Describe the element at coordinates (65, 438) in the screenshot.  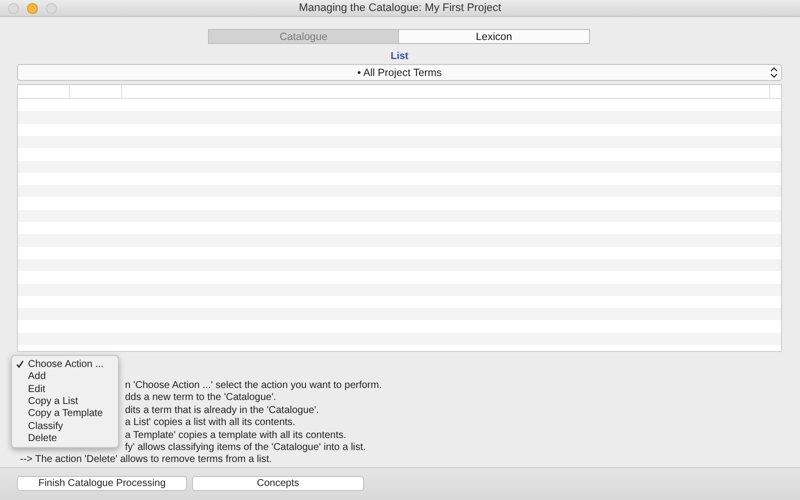
I see `menu-item: Delete` at that location.